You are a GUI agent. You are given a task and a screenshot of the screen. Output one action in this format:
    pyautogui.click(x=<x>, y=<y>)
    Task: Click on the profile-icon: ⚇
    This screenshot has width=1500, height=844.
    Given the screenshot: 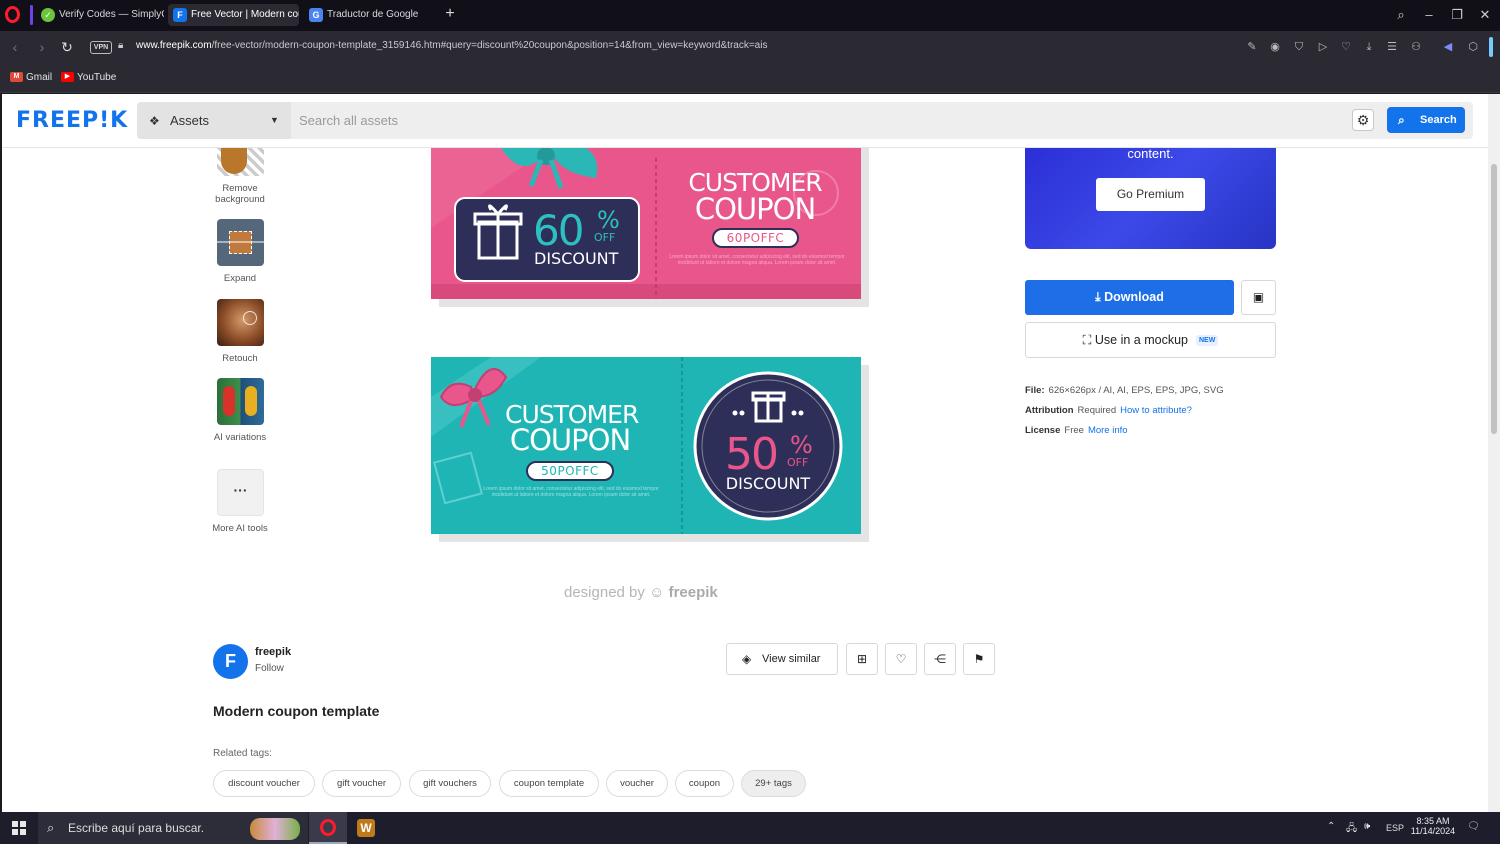 What is the action you would take?
    pyautogui.click(x=1416, y=47)
    